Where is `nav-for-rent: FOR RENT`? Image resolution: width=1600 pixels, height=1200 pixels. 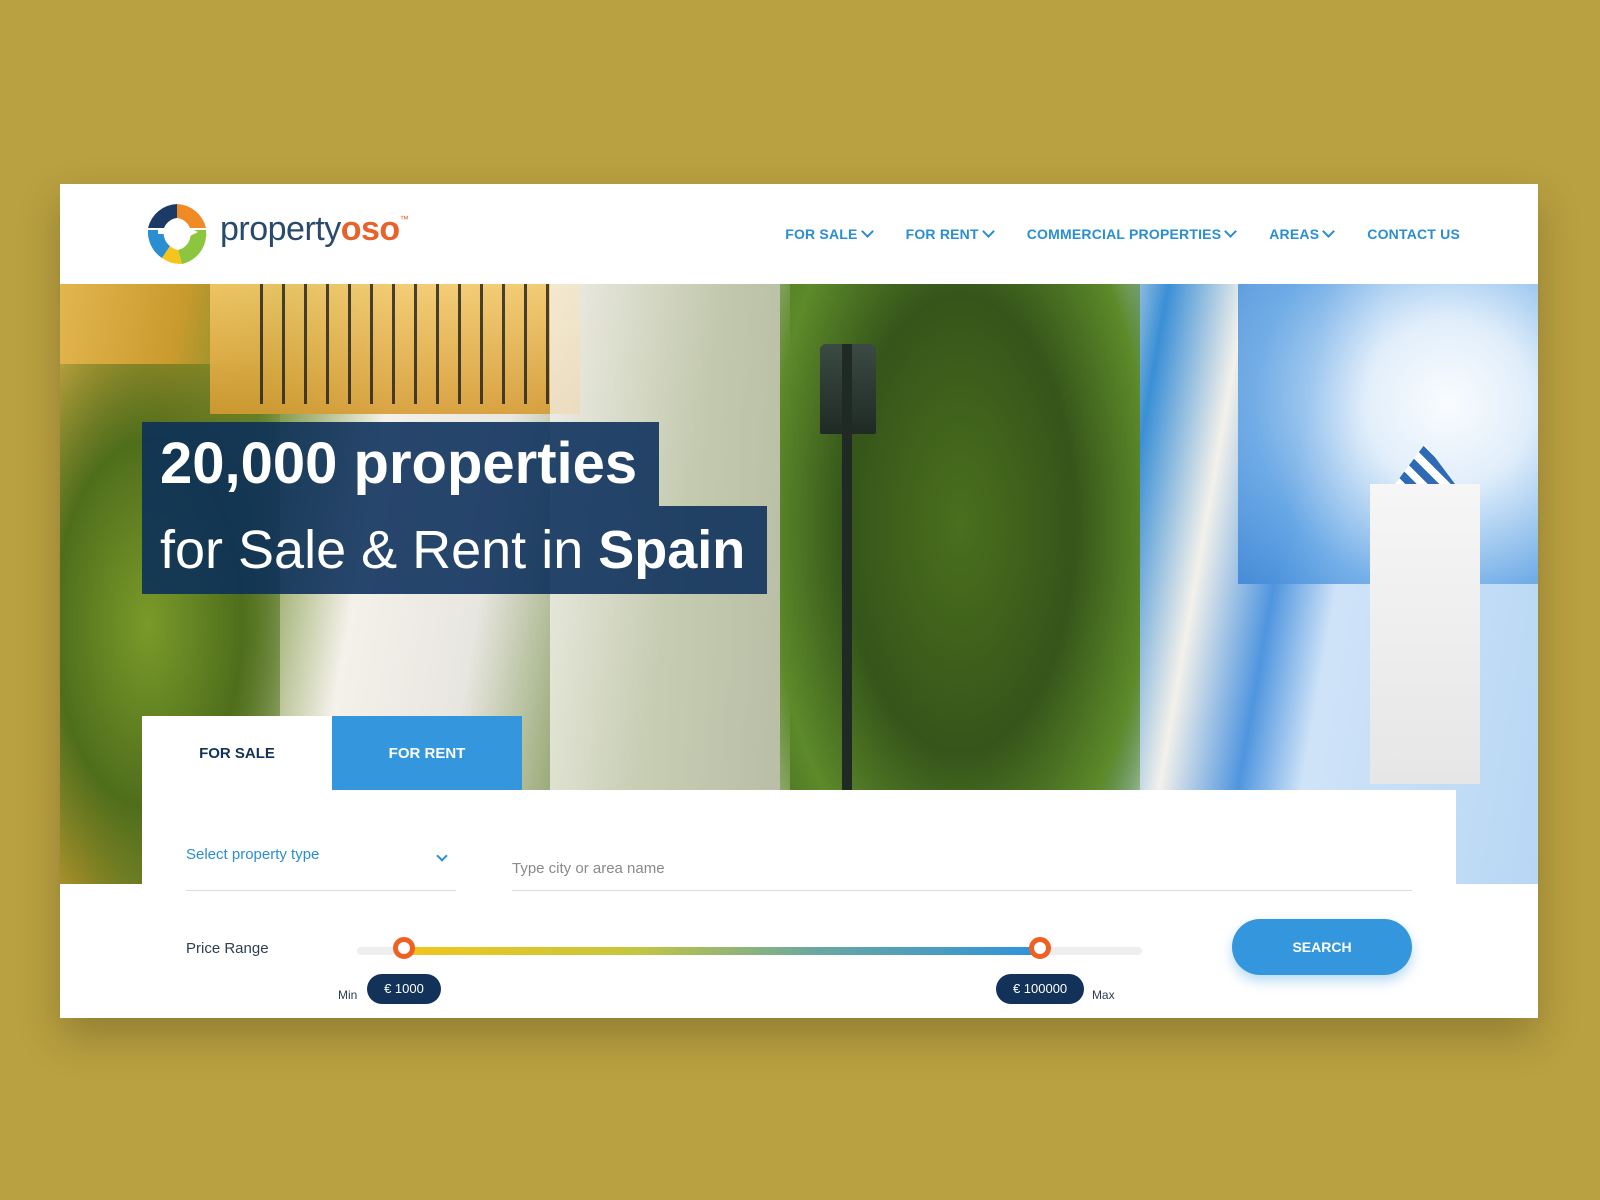 nav-for-rent: FOR RENT is located at coordinates (950, 233).